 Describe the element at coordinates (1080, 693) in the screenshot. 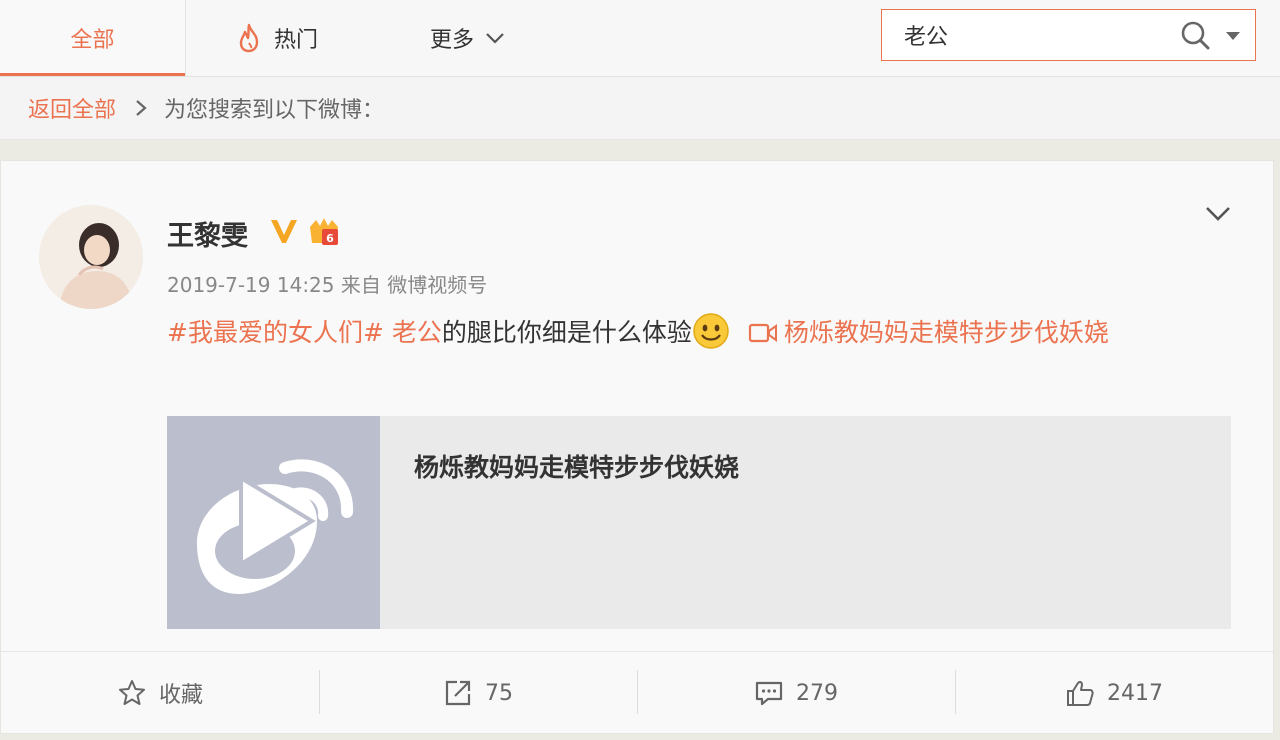

I see `like-icon` at that location.